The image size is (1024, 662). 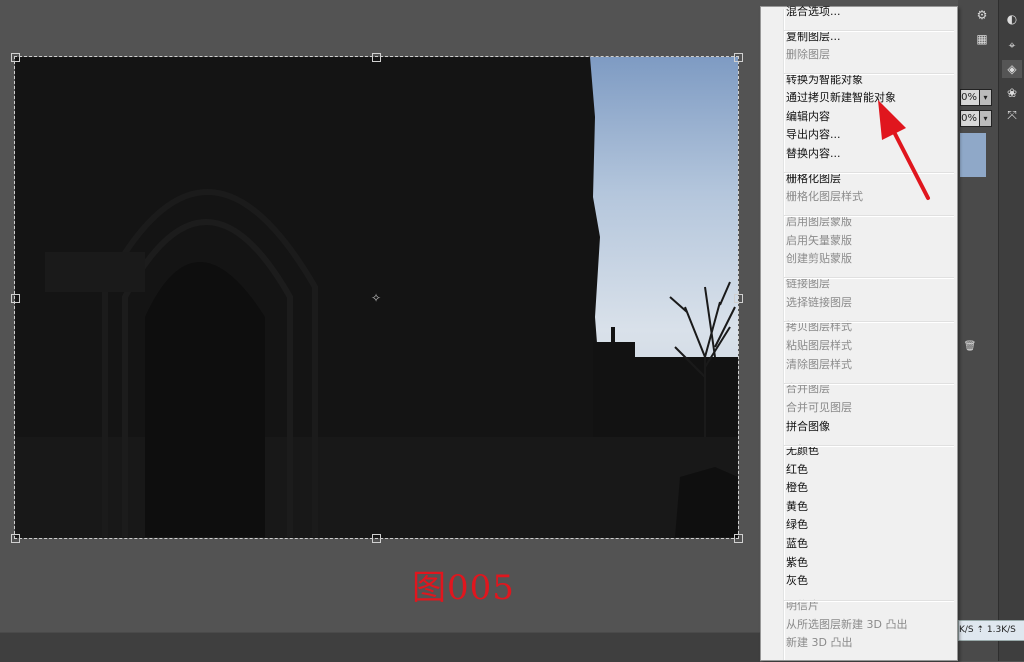 I want to click on menu-item: 拼合图像, so click(x=870, y=427).